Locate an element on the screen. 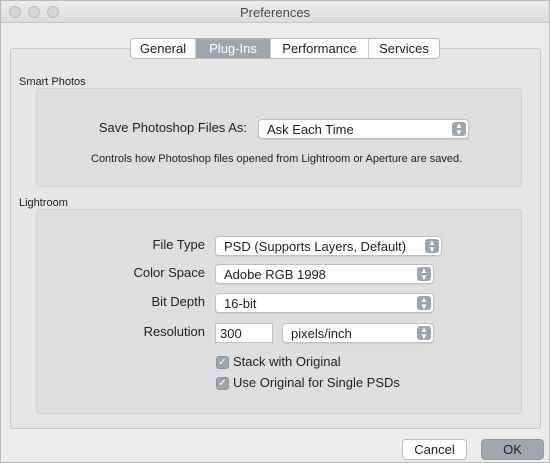  stack-with-original-label: Stack with Original is located at coordinates (287, 361).